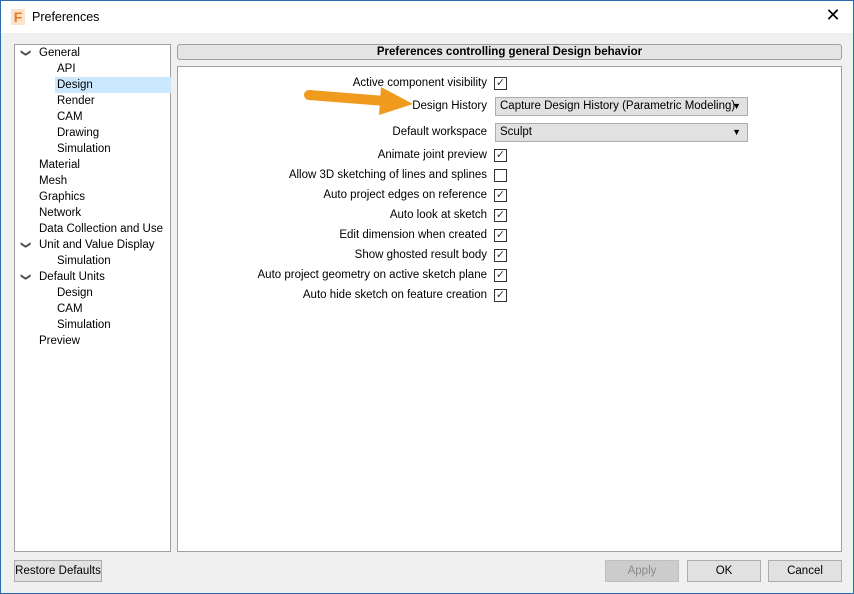  What do you see at coordinates (73, 277) in the screenshot?
I see `tree-item: Default Units` at bounding box center [73, 277].